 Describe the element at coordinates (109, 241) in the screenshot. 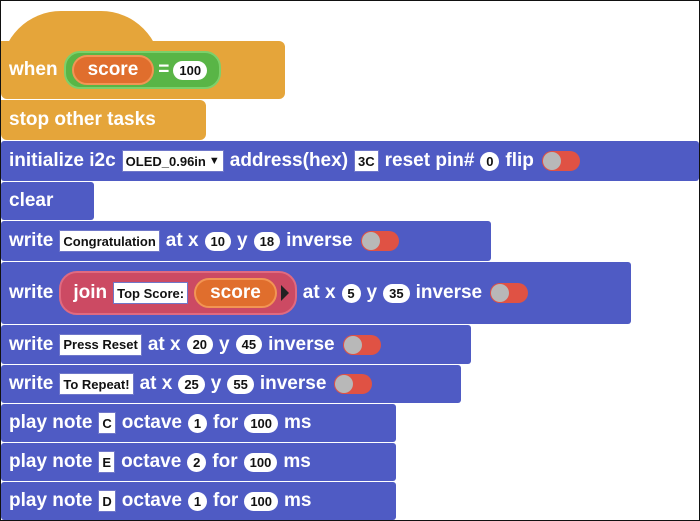

I see `write-text-input: Congratulation` at that location.